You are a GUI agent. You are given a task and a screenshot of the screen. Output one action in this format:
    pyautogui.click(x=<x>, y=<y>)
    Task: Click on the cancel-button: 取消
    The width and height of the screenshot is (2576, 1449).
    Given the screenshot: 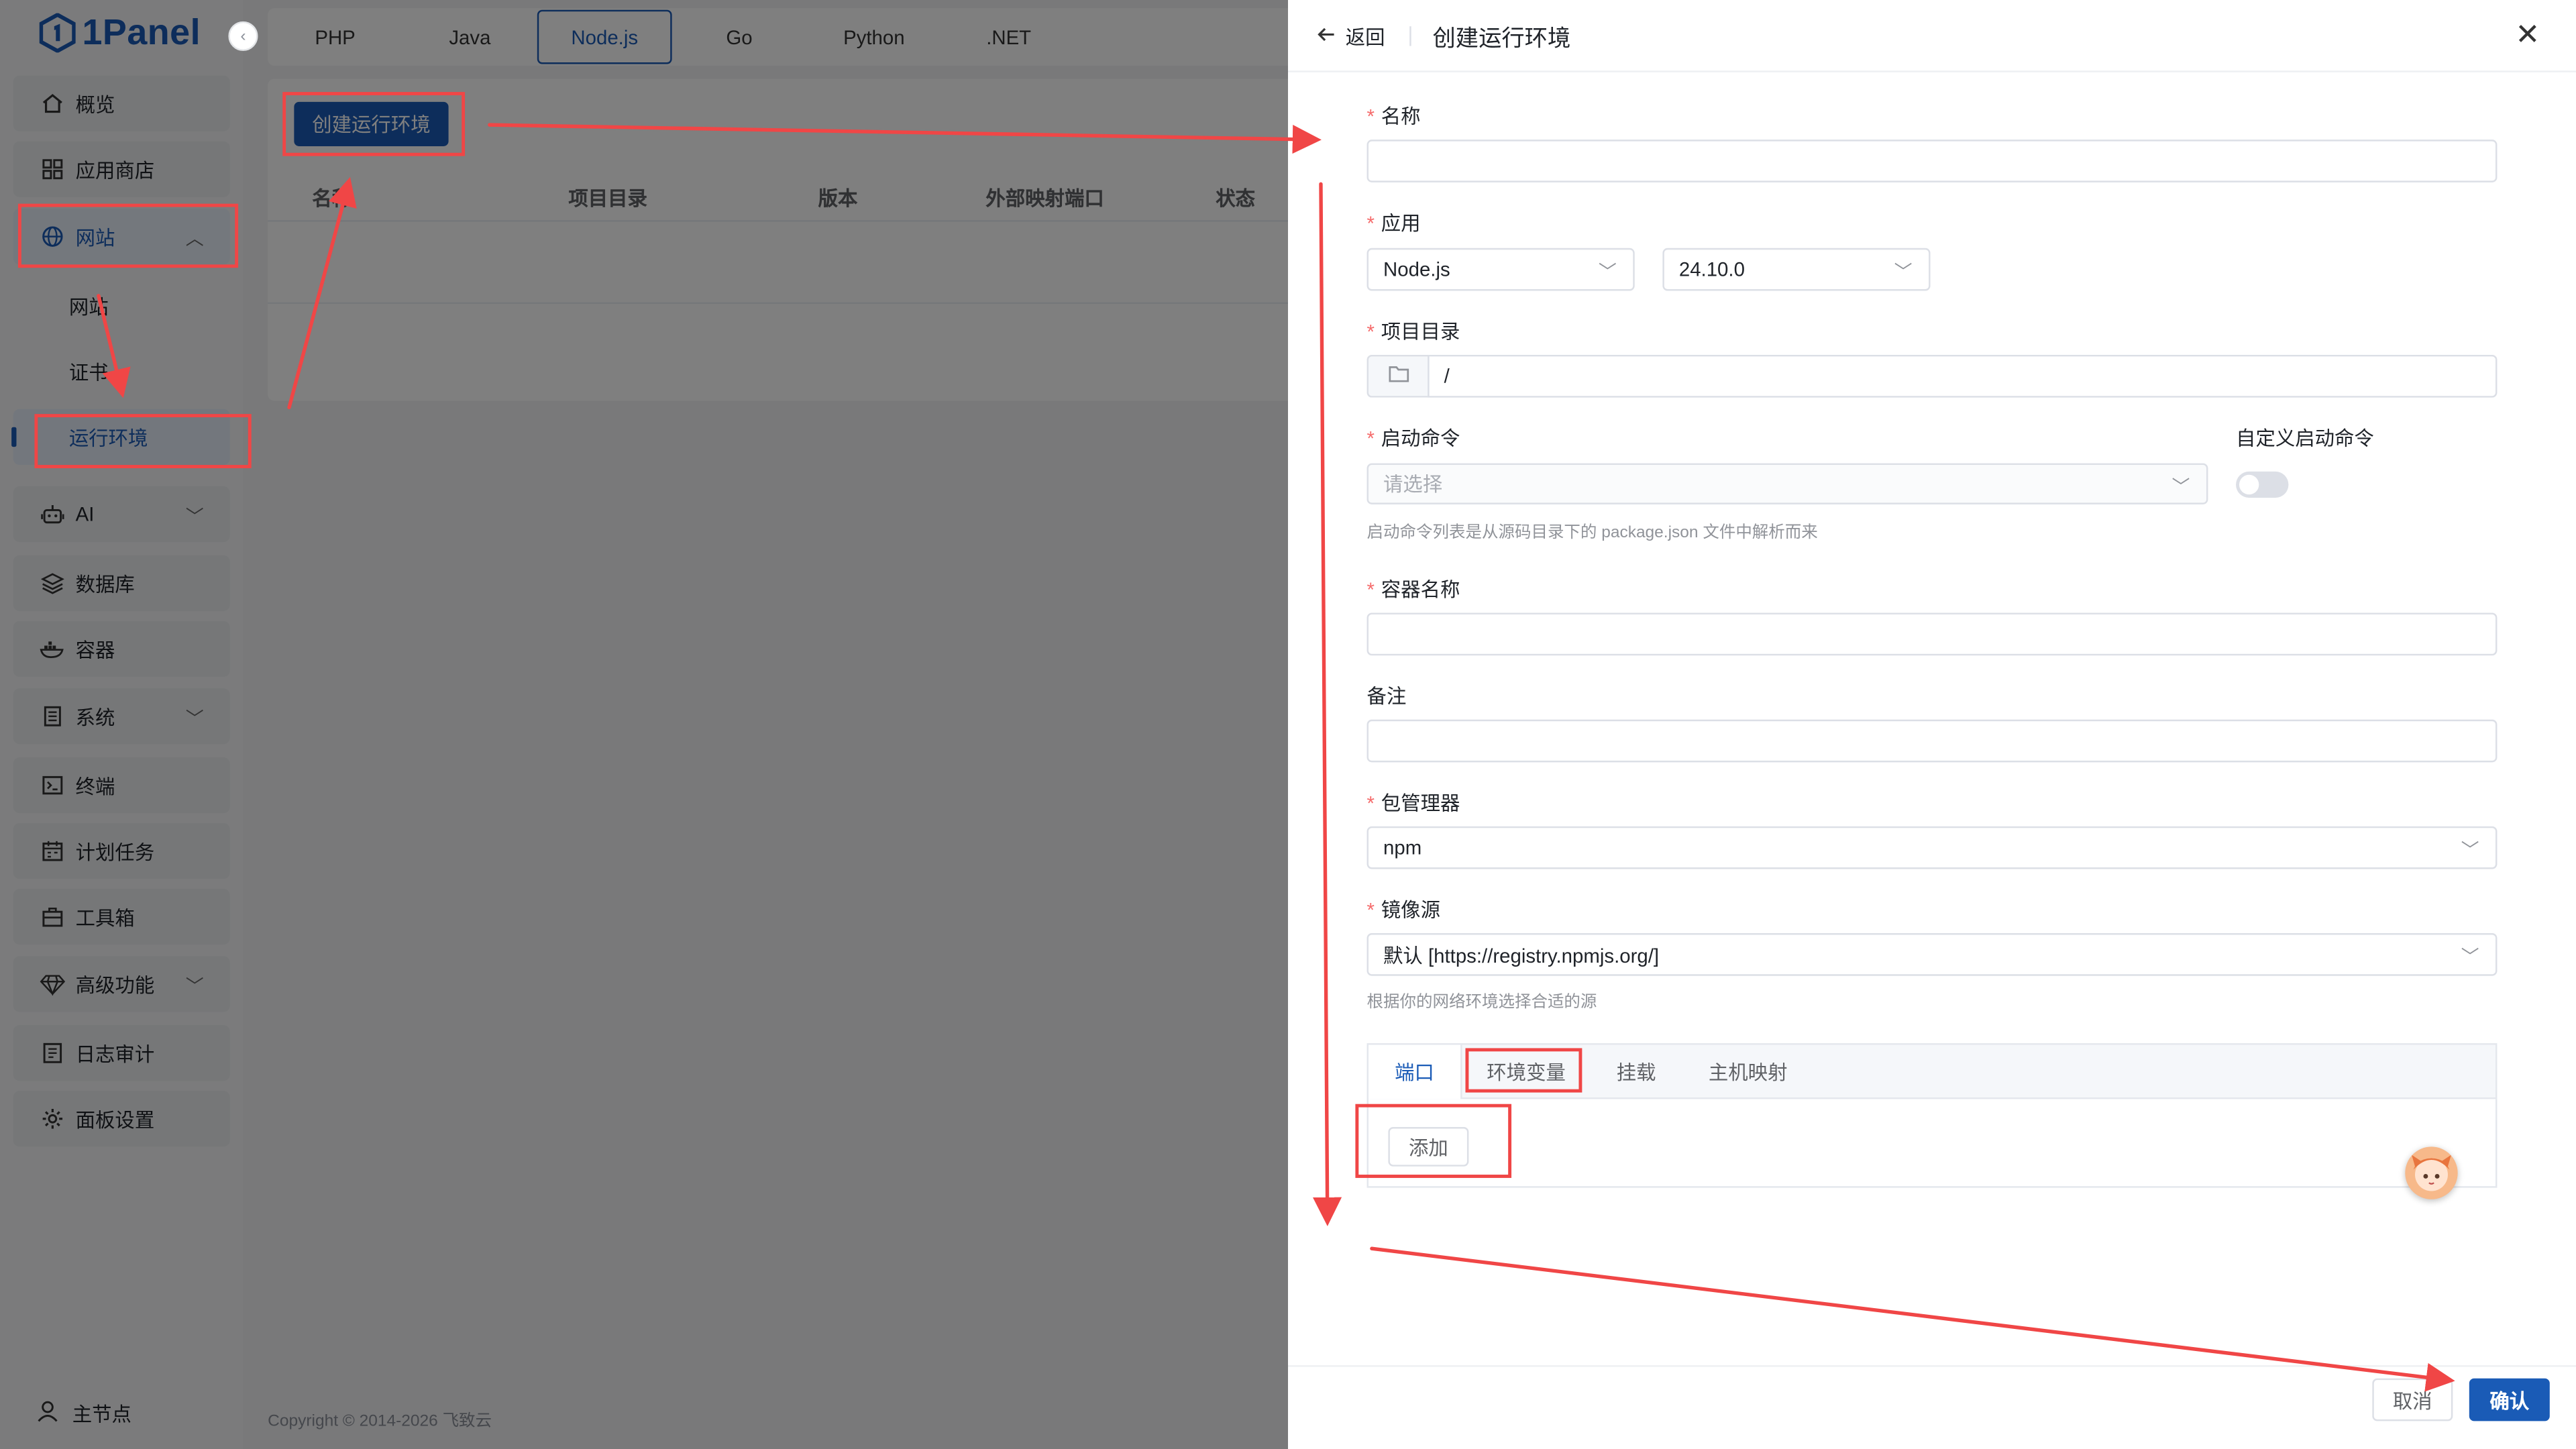 What is the action you would take?
    pyautogui.click(x=2412, y=1399)
    